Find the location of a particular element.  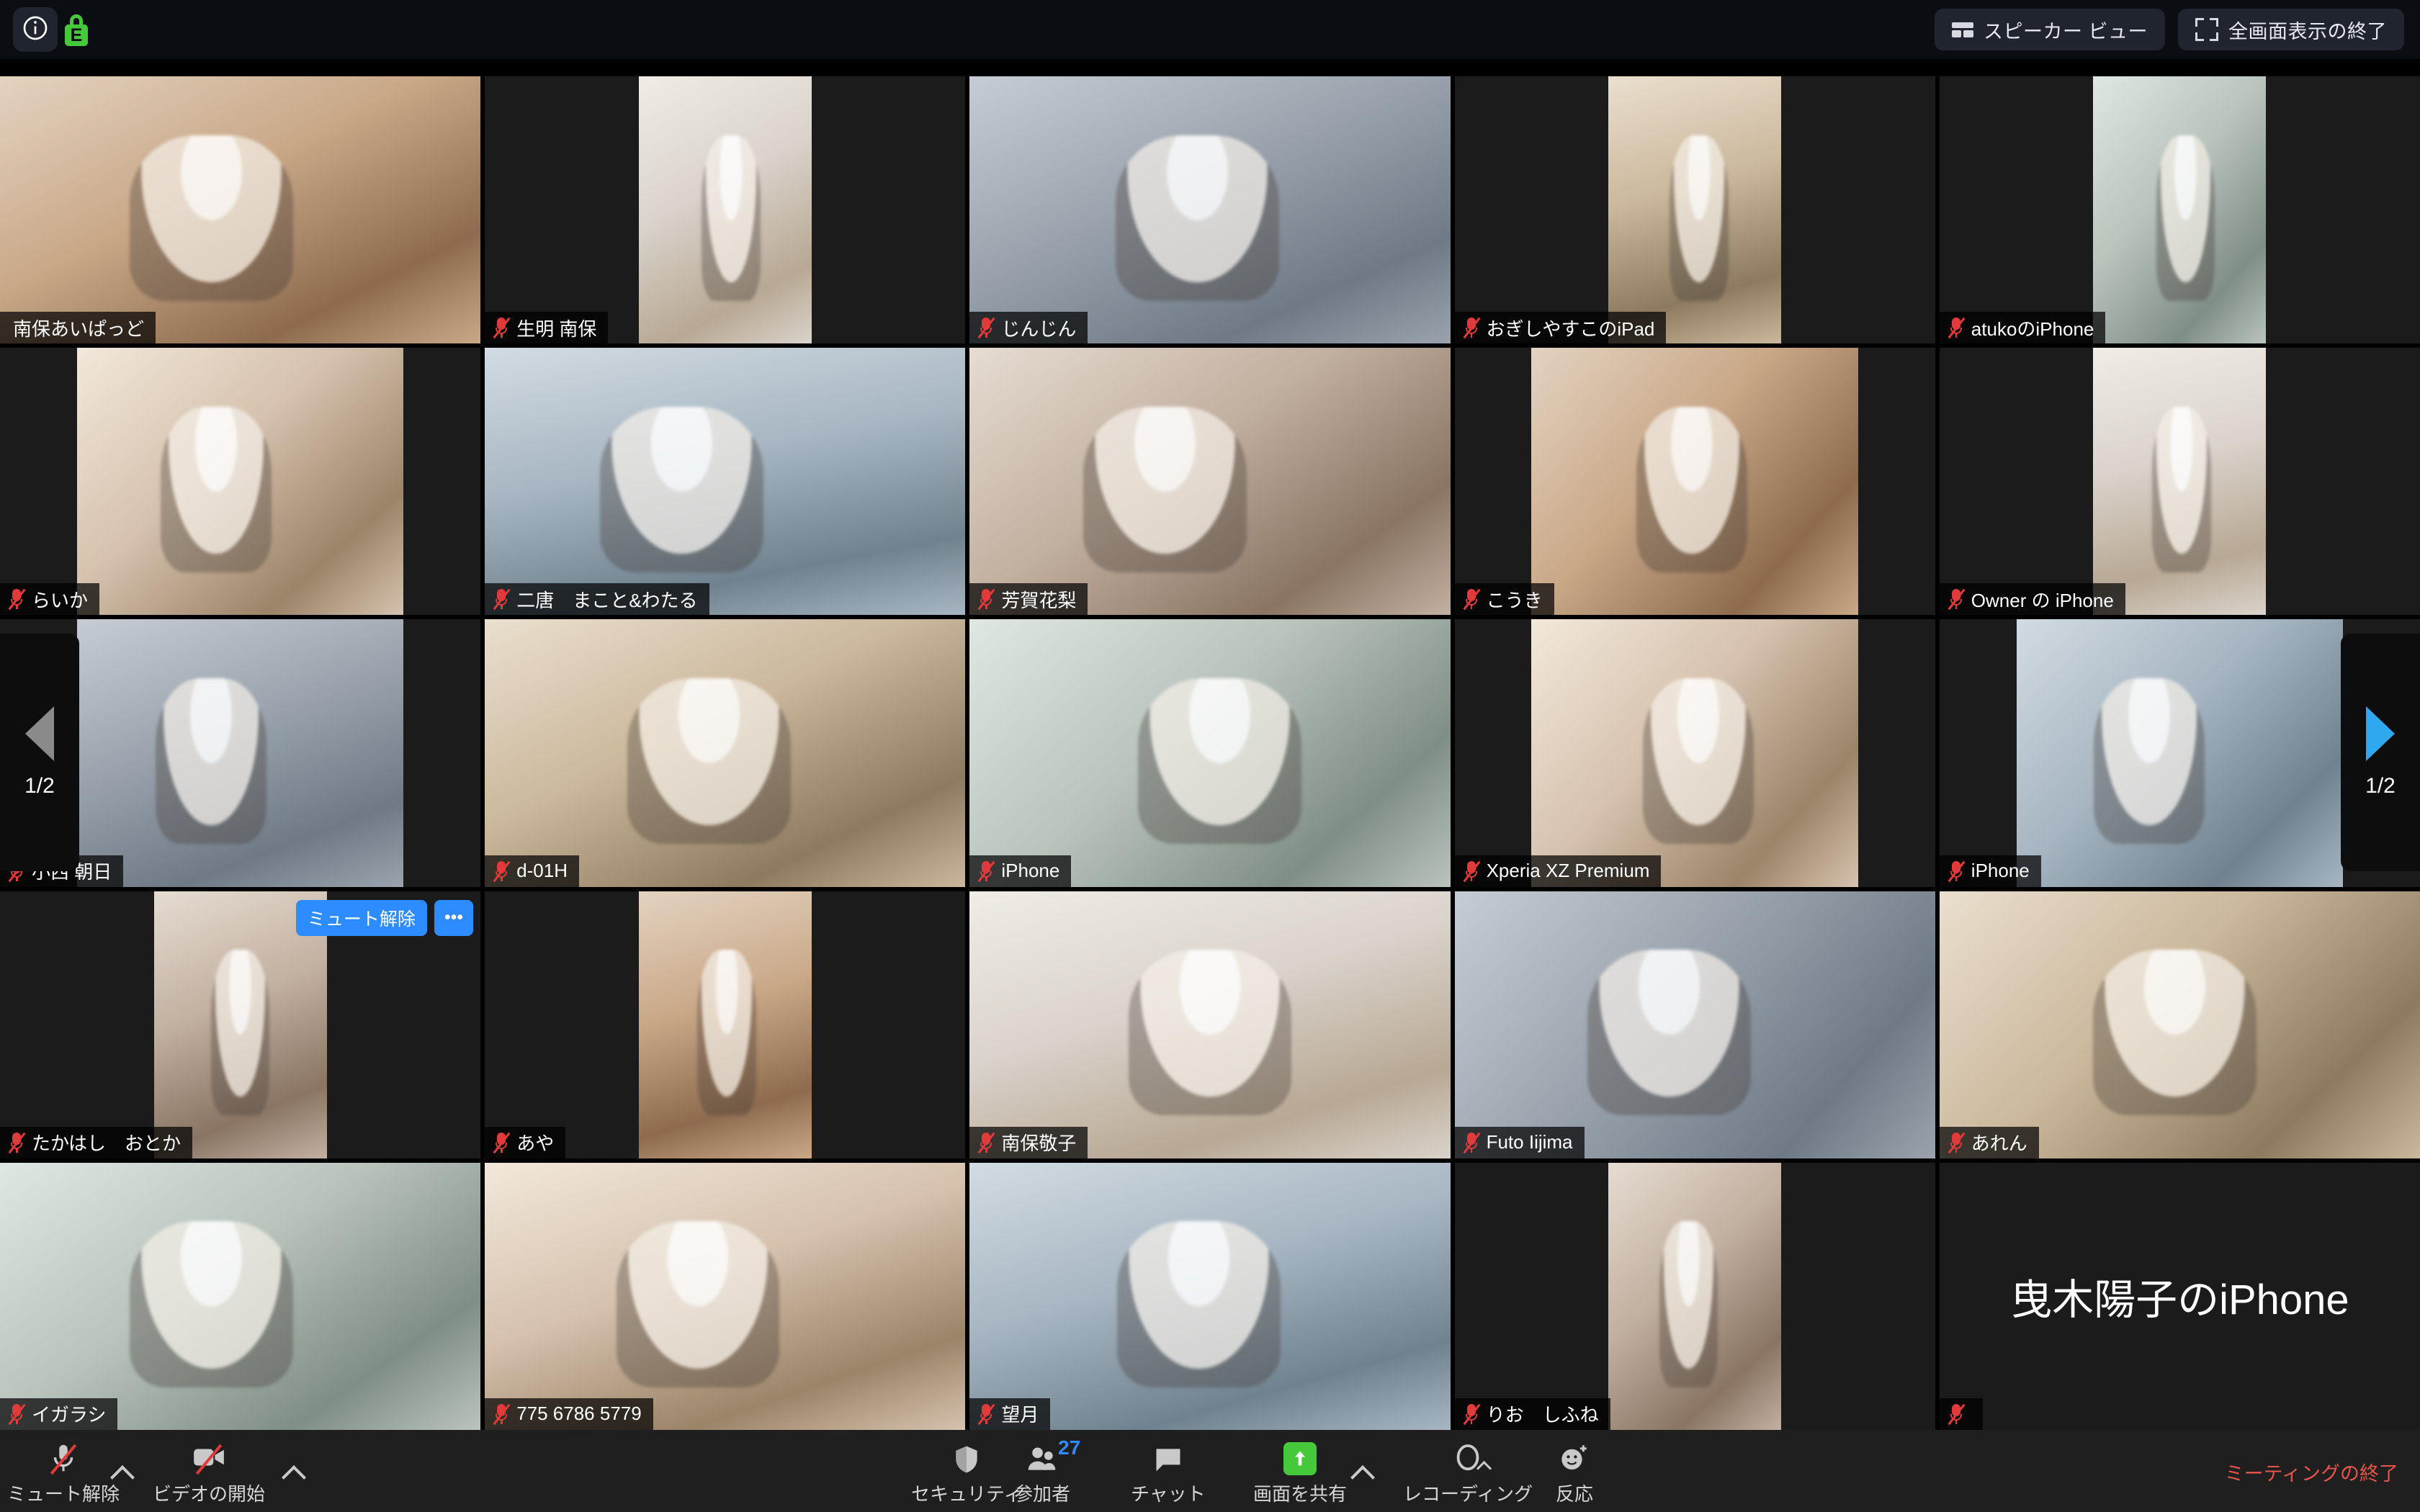

participant-name-bar: りお しふね is located at coordinates (1532, 1414).